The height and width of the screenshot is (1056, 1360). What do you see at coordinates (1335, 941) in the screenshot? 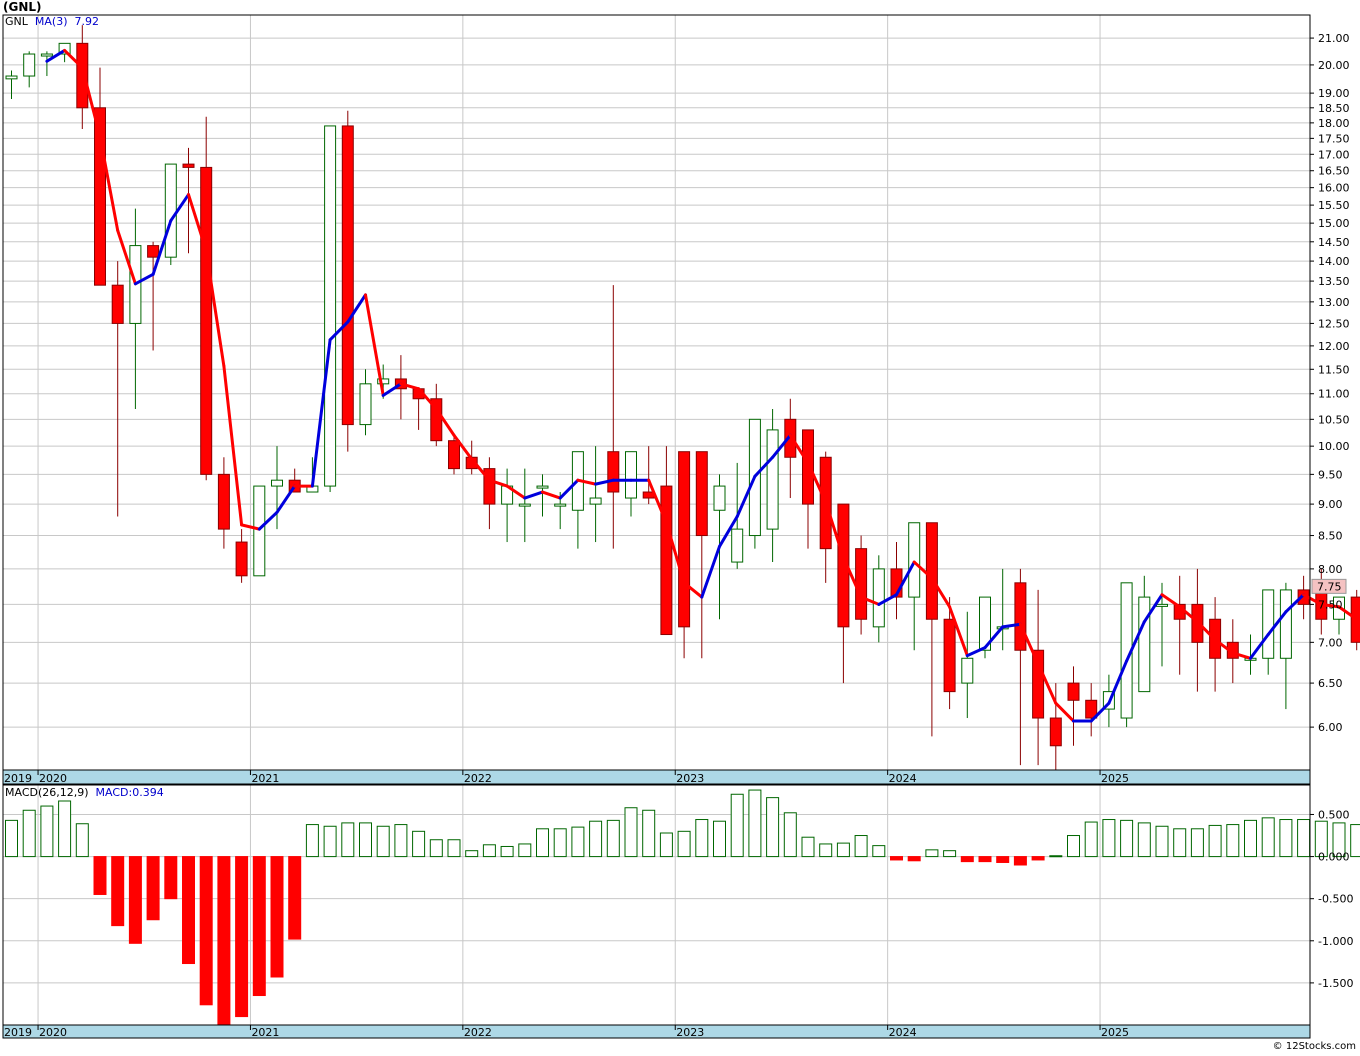
I see `macd-y-tick-label: -1.000` at bounding box center [1335, 941].